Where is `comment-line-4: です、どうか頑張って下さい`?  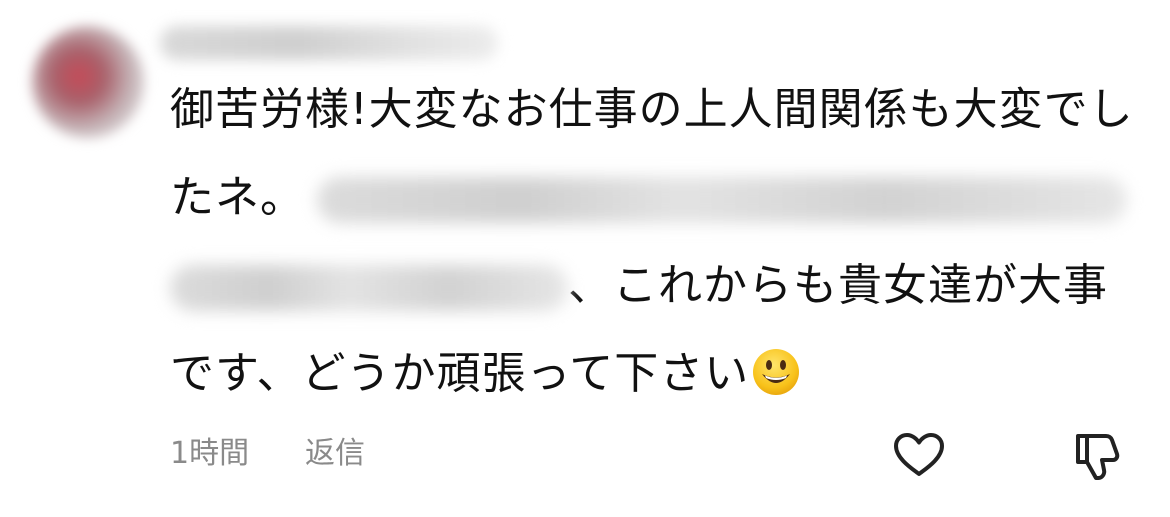
comment-line-4: です、どうか頑張って下さい is located at coordinates (650, 374).